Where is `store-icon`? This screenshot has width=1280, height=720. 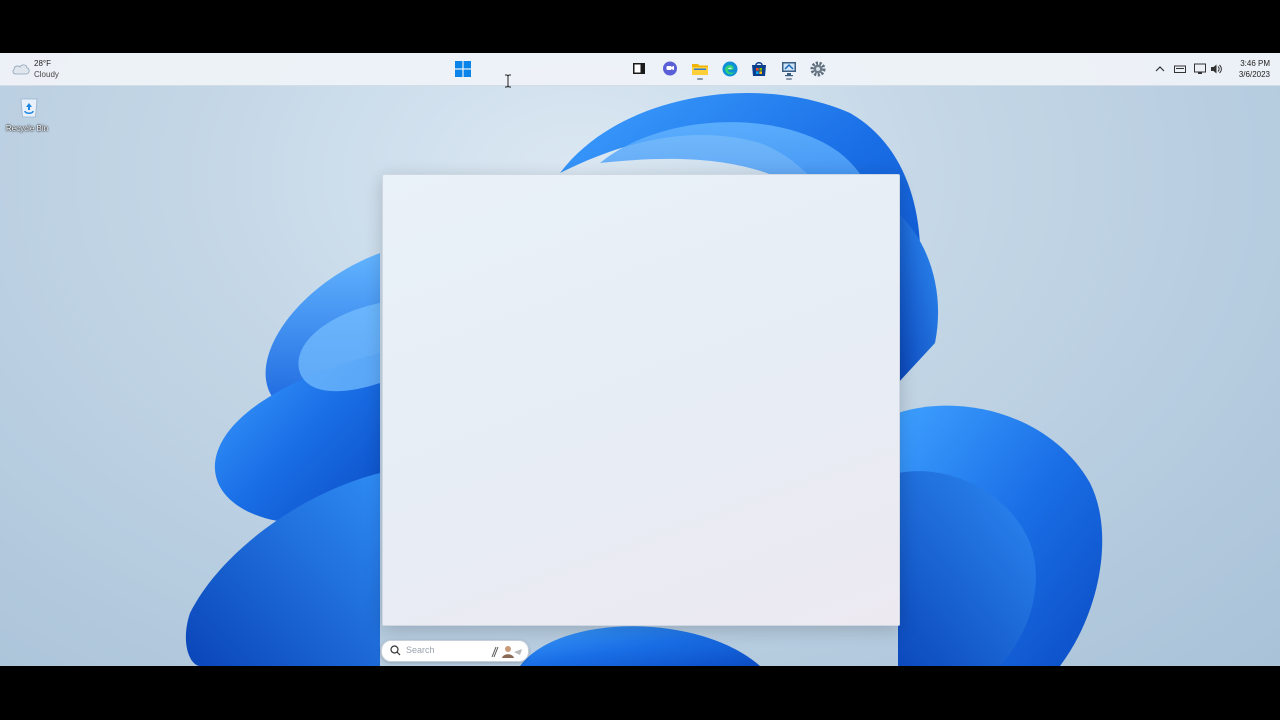
store-icon is located at coordinates (759, 69).